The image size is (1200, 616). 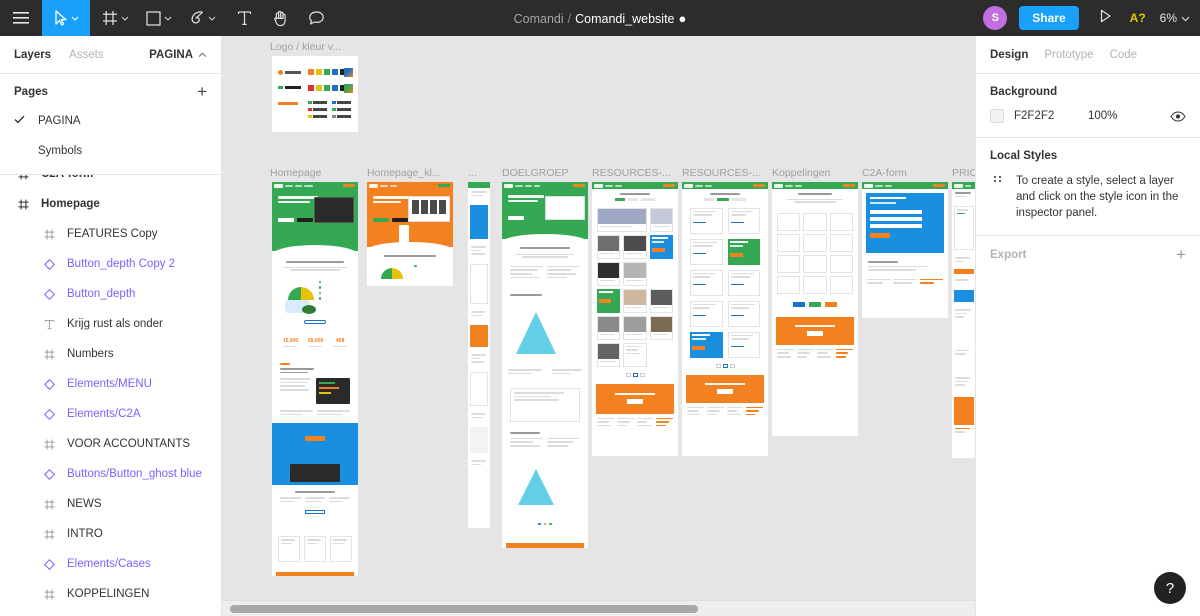 I want to click on help-button: ?, so click(x=1170, y=588).